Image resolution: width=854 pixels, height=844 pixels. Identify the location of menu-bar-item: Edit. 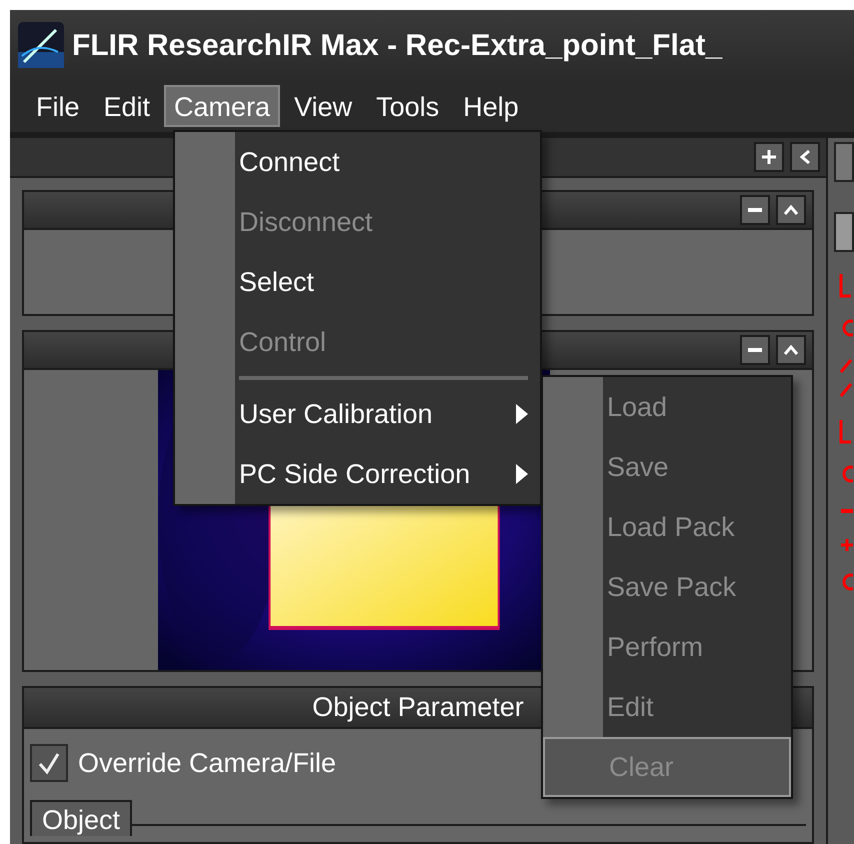
(127, 106).